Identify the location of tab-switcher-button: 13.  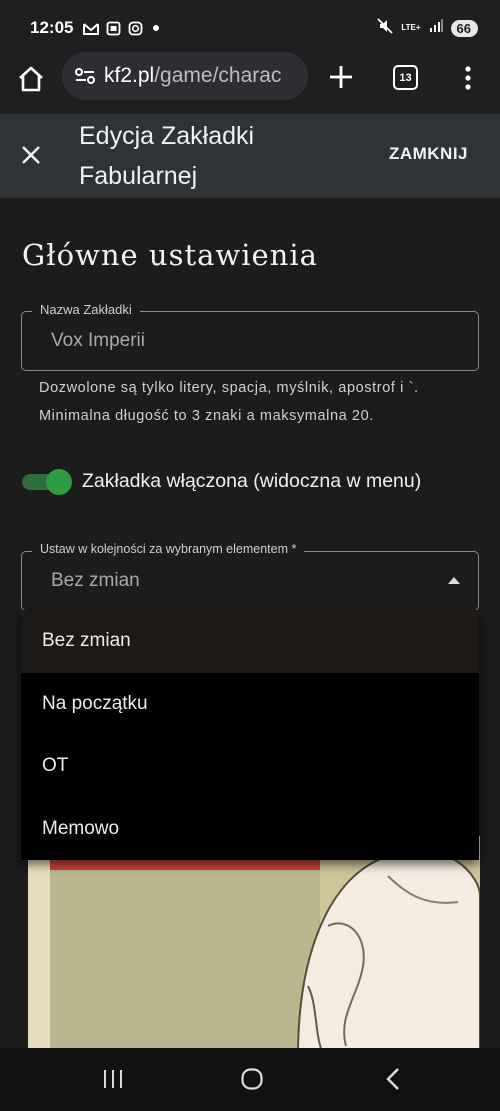
(405, 77).